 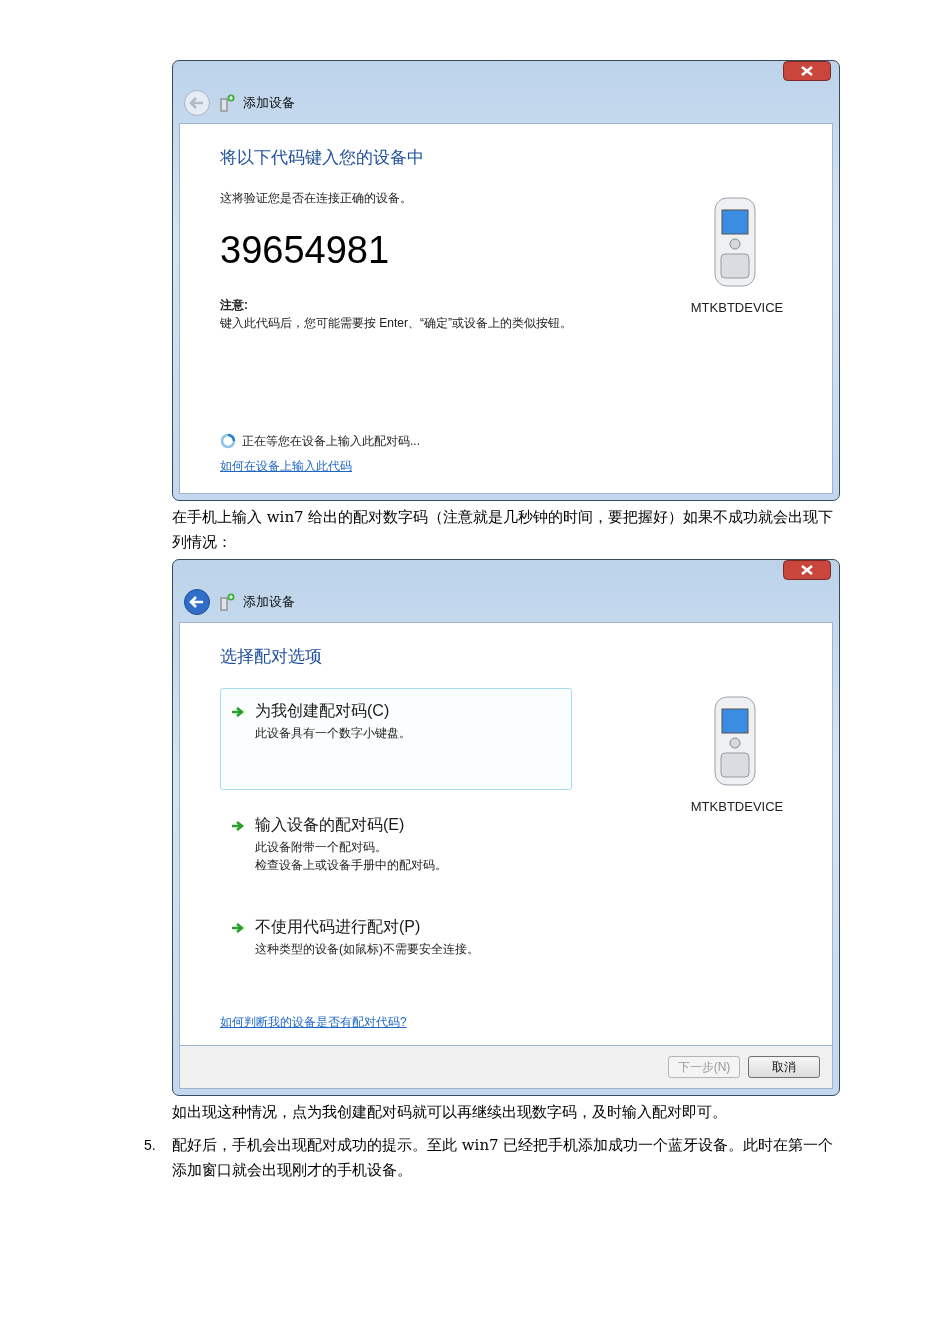 I want to click on back-button, so click(x=197, y=602).